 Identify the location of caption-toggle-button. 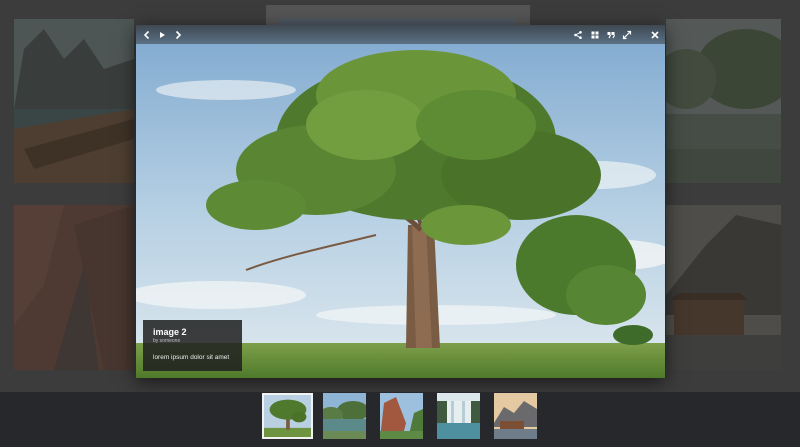
(611, 34).